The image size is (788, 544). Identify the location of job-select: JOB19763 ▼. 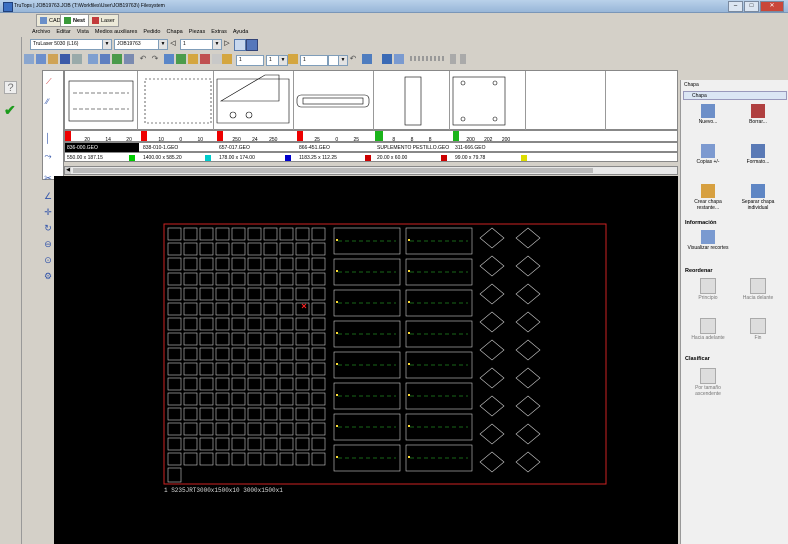
(141, 44).